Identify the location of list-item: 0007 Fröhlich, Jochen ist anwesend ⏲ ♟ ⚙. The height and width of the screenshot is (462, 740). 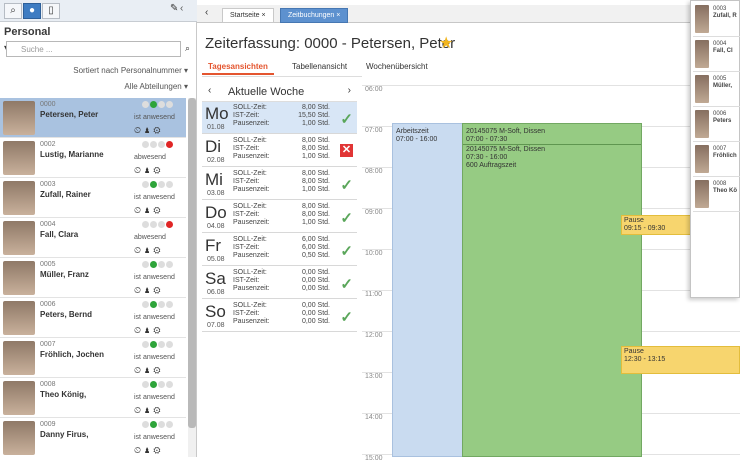
(93, 358).